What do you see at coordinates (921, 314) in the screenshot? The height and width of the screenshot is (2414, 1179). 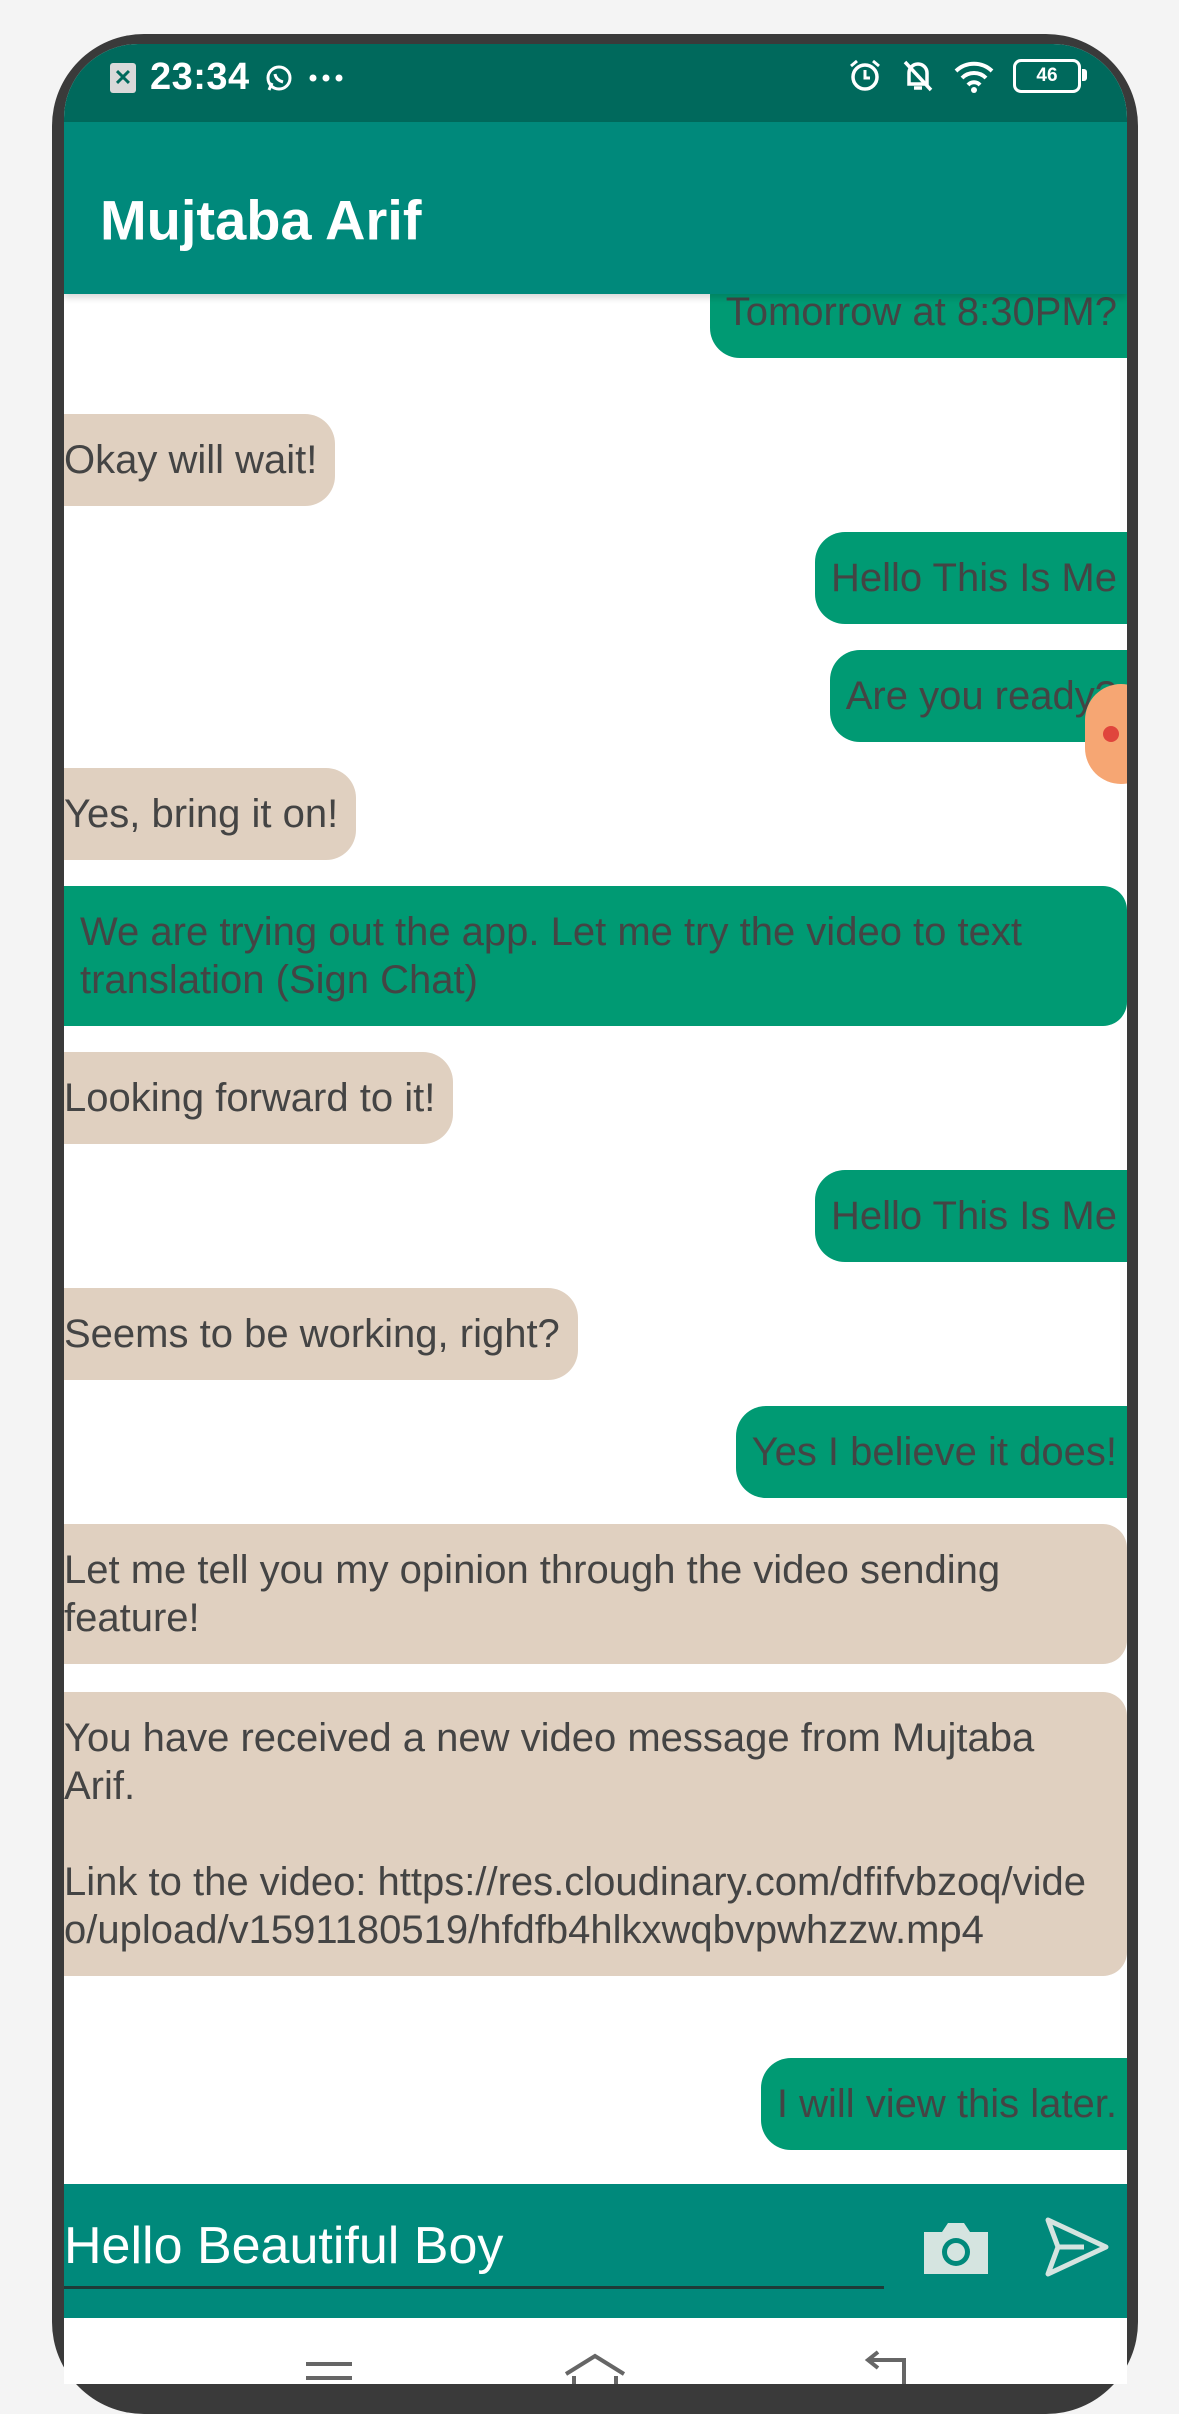 I see `message-text: Tomorrow at 8:30PM?` at bounding box center [921, 314].